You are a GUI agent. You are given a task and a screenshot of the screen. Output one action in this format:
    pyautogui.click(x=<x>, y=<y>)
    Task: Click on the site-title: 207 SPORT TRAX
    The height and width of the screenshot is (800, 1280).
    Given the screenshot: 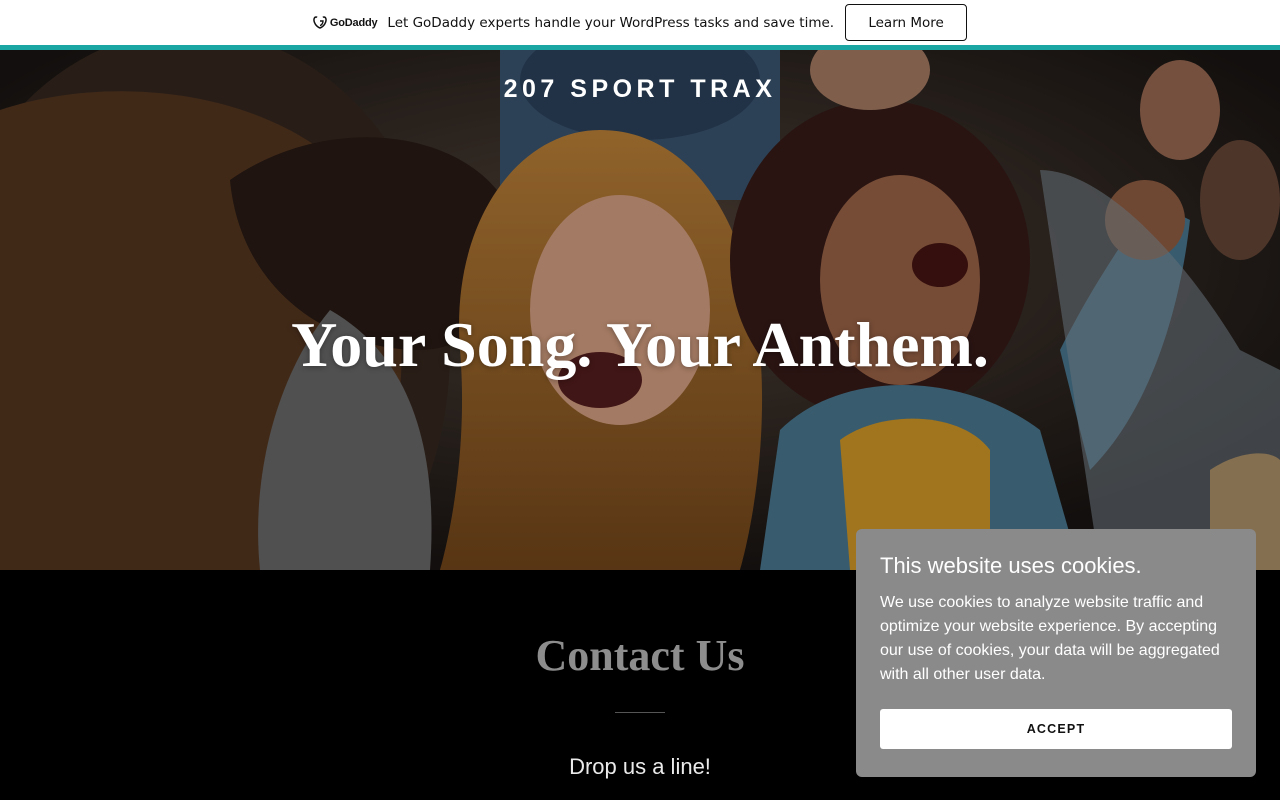 What is the action you would take?
    pyautogui.click(x=640, y=89)
    